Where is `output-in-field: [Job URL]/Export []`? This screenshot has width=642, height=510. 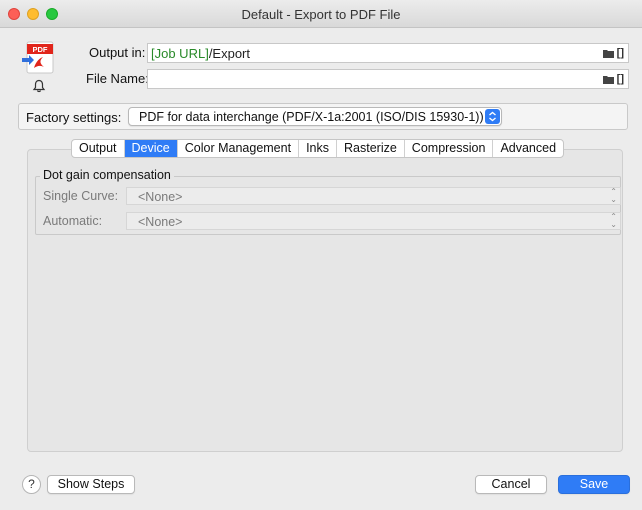
output-in-field: [Job URL]/Export [] is located at coordinates (388, 53).